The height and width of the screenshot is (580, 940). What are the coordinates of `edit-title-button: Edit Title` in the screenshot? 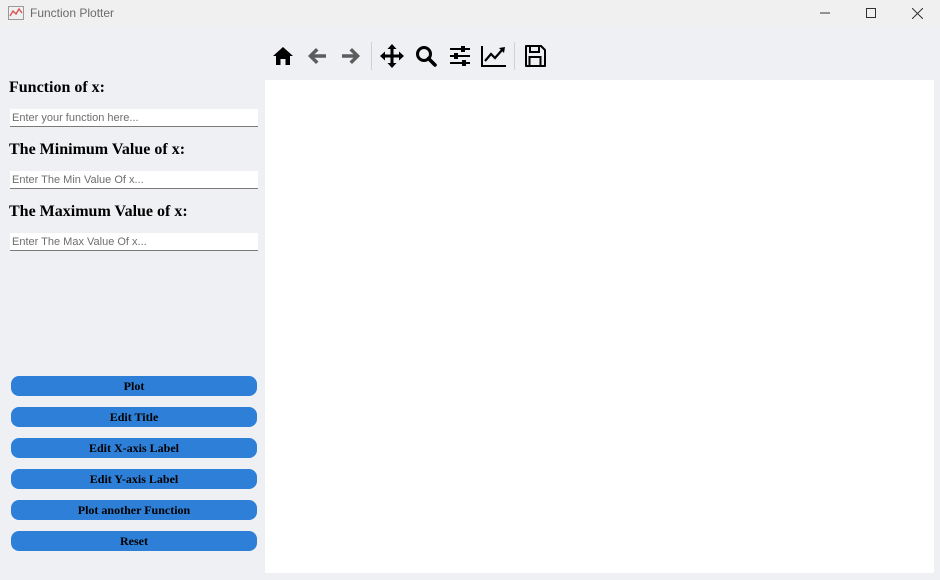 It's located at (134, 417).